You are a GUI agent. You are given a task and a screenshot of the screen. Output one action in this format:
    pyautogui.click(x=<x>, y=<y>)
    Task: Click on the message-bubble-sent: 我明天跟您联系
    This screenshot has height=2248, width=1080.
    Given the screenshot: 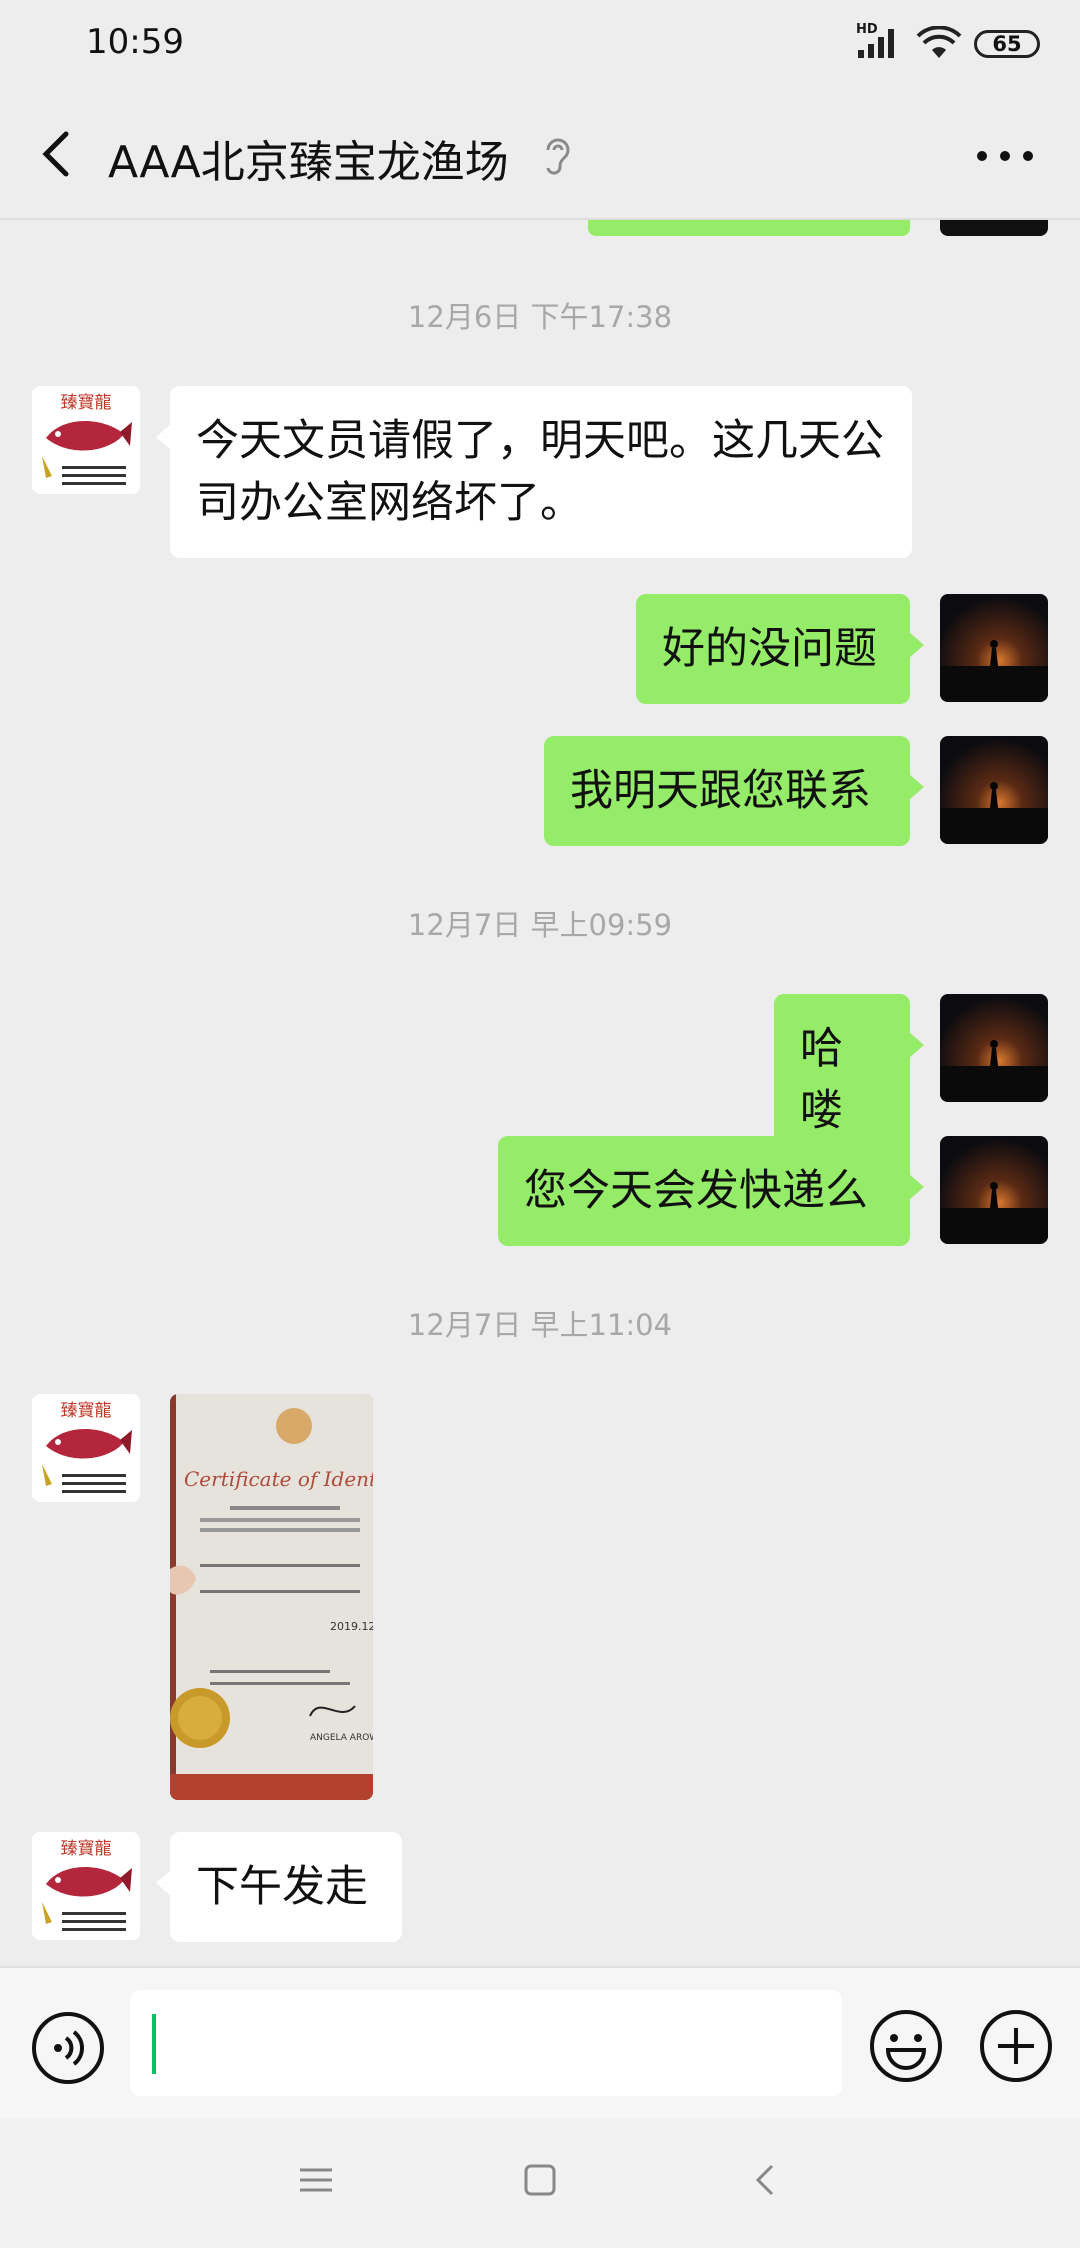 What is the action you would take?
    pyautogui.click(x=734, y=791)
    